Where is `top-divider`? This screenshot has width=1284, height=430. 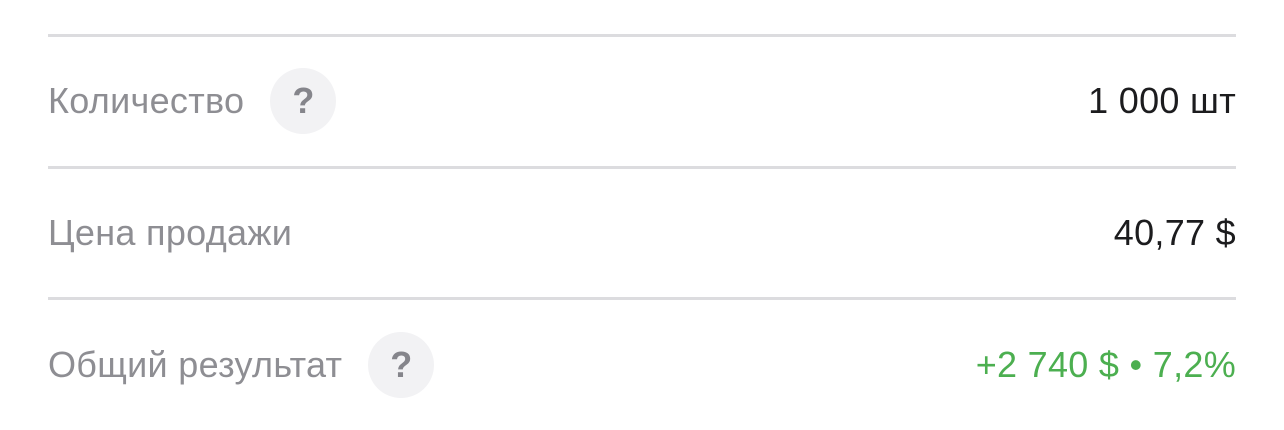
top-divider is located at coordinates (642, 35).